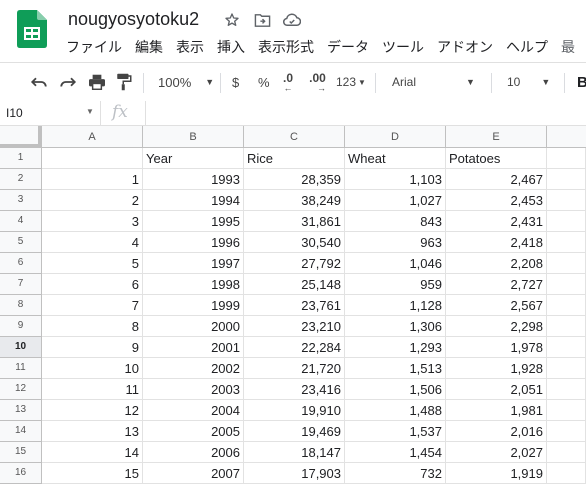 The image size is (586, 484). Describe the element at coordinates (21, 326) in the screenshot. I see `row-header-9: 9` at that location.